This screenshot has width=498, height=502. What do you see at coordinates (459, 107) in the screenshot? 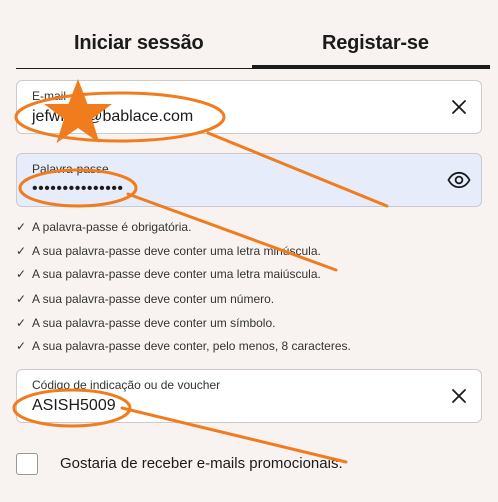
I see `clear-email-icon` at bounding box center [459, 107].